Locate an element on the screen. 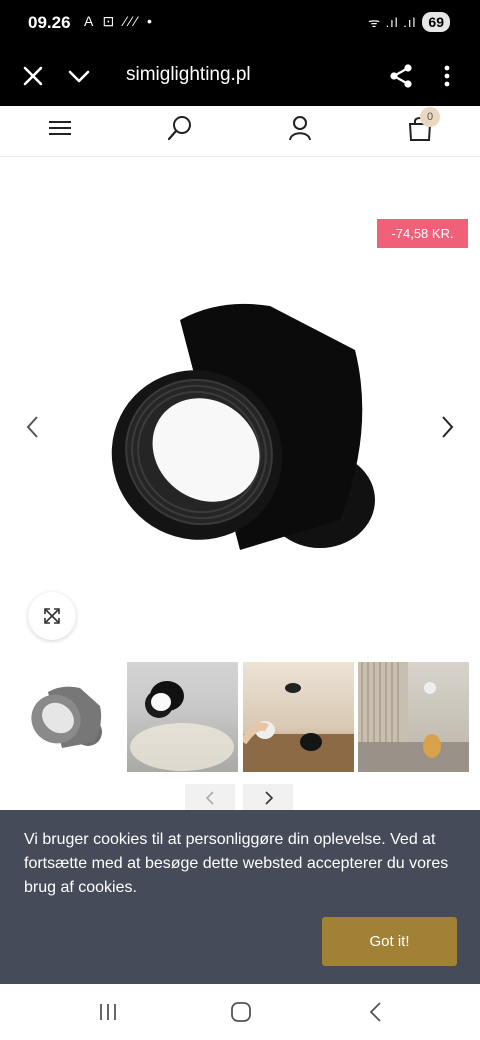 This screenshot has height=1040, width=480. home-icon is located at coordinates (241, 1012).